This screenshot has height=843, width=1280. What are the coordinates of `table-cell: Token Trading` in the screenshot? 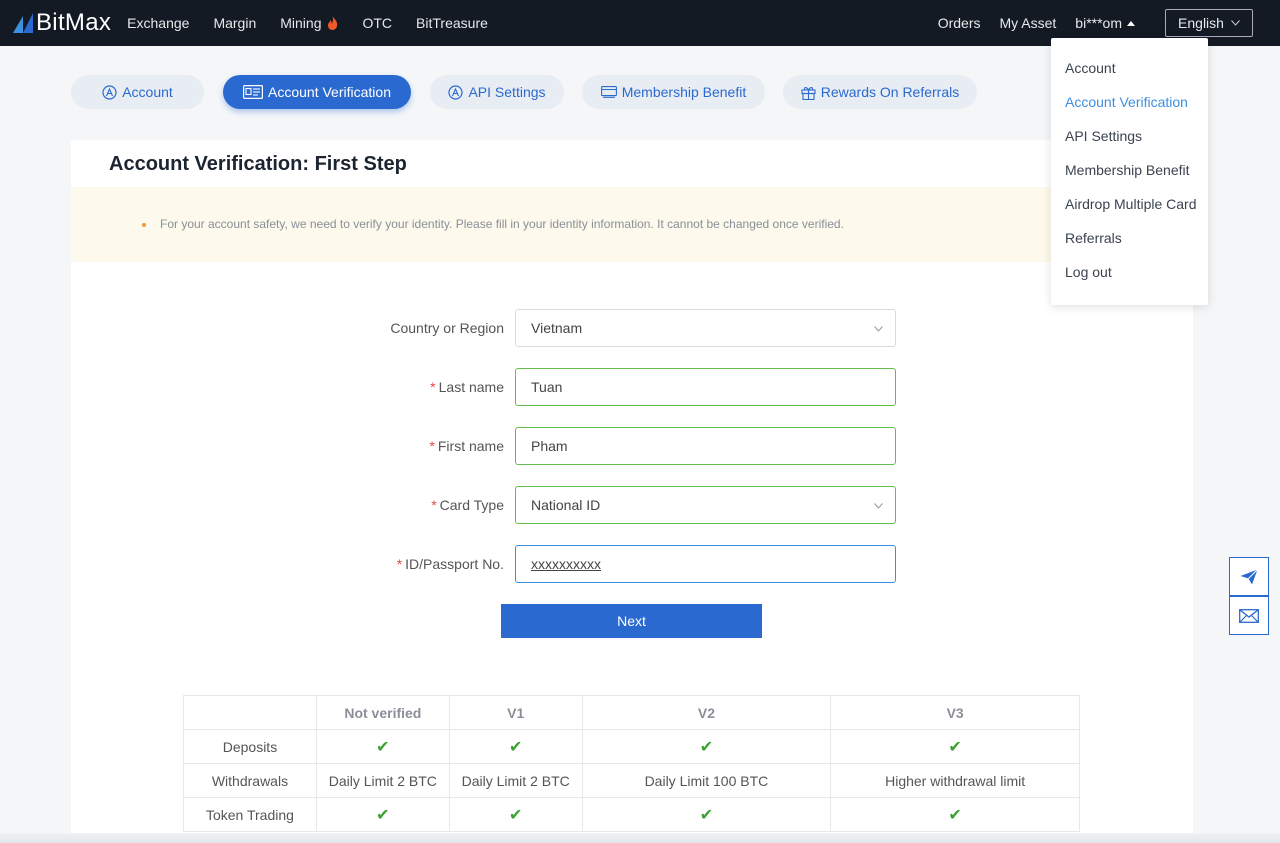 It's located at (250, 814).